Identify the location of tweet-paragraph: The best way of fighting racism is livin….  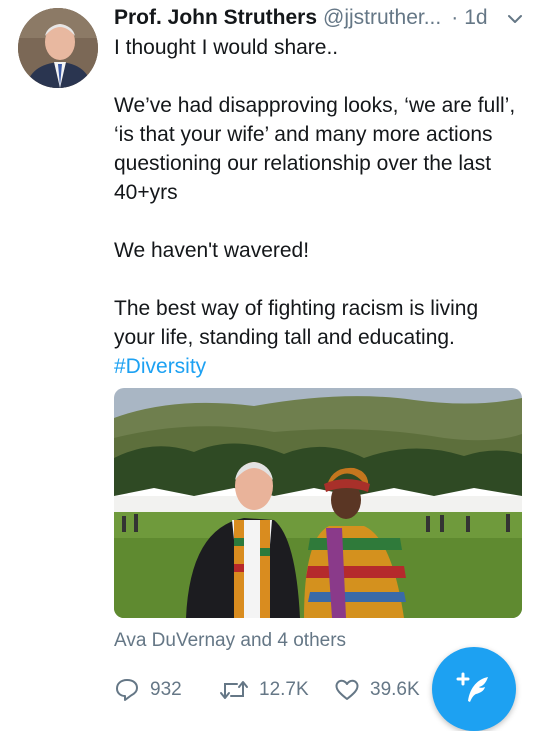
(319, 337).